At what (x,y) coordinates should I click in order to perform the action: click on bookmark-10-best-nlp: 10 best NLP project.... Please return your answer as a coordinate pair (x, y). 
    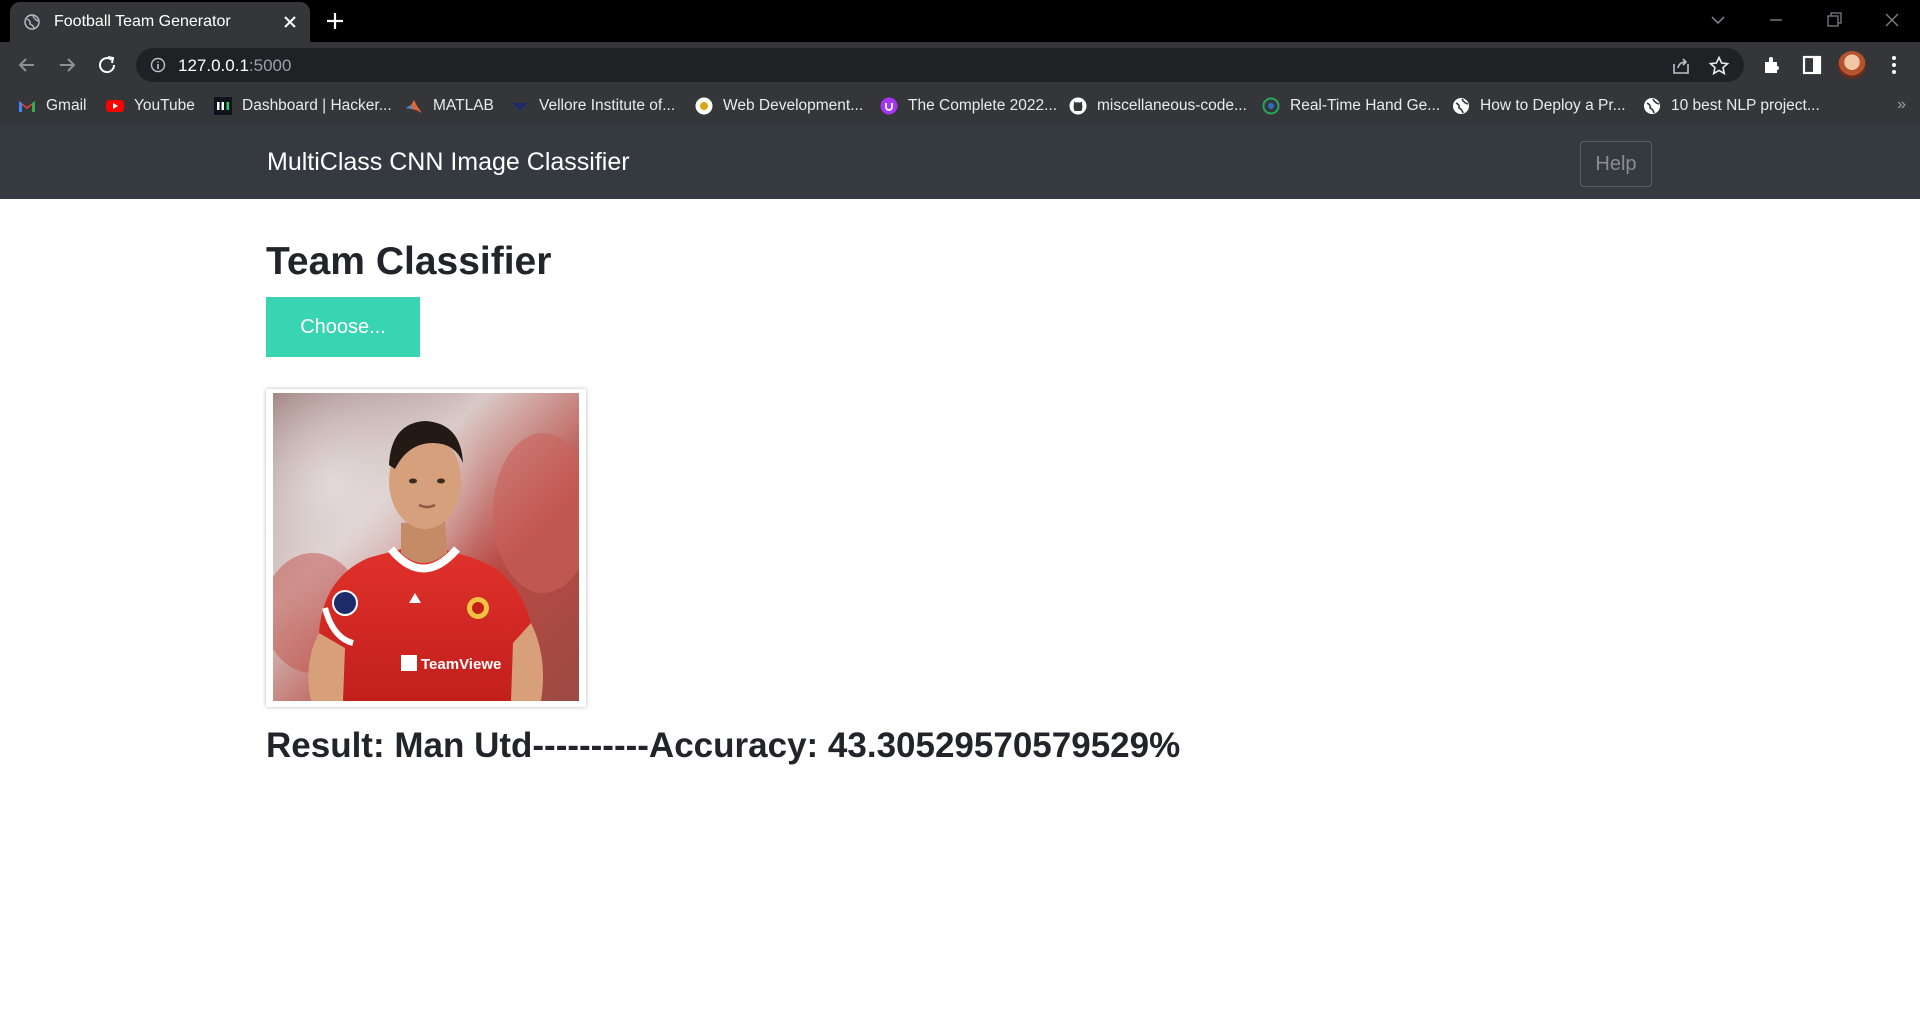
    Looking at the image, I should click on (1731, 106).